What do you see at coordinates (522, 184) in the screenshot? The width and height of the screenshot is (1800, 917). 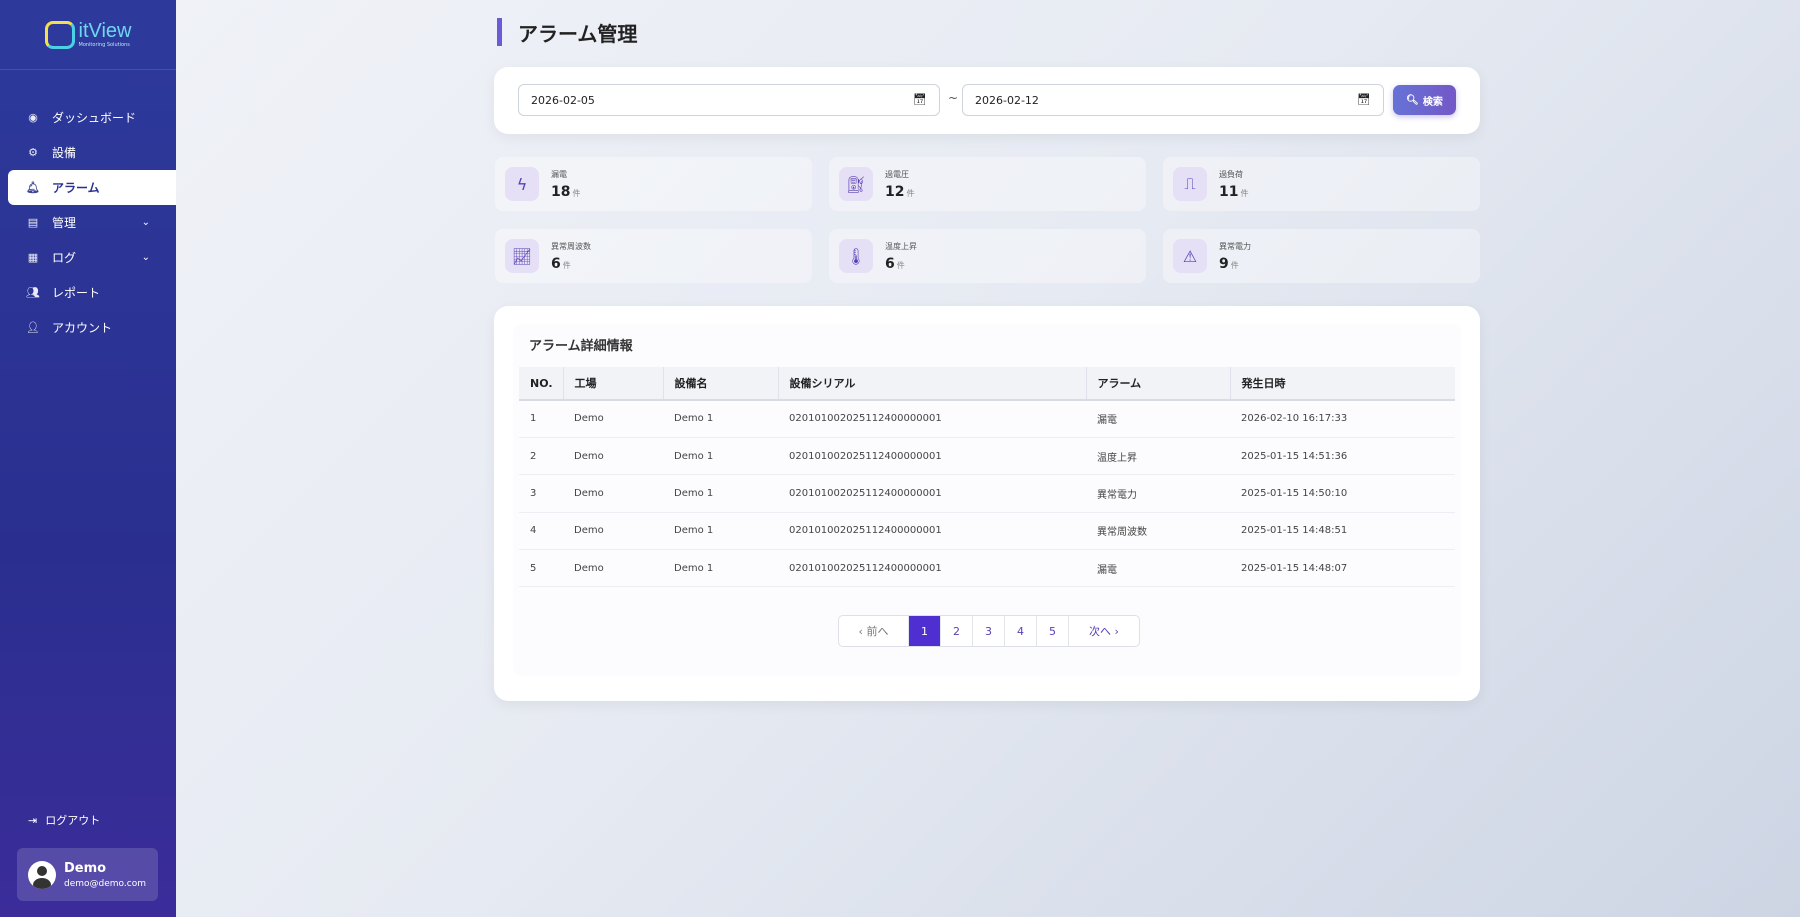 I see `bolt-icon: ϟ` at bounding box center [522, 184].